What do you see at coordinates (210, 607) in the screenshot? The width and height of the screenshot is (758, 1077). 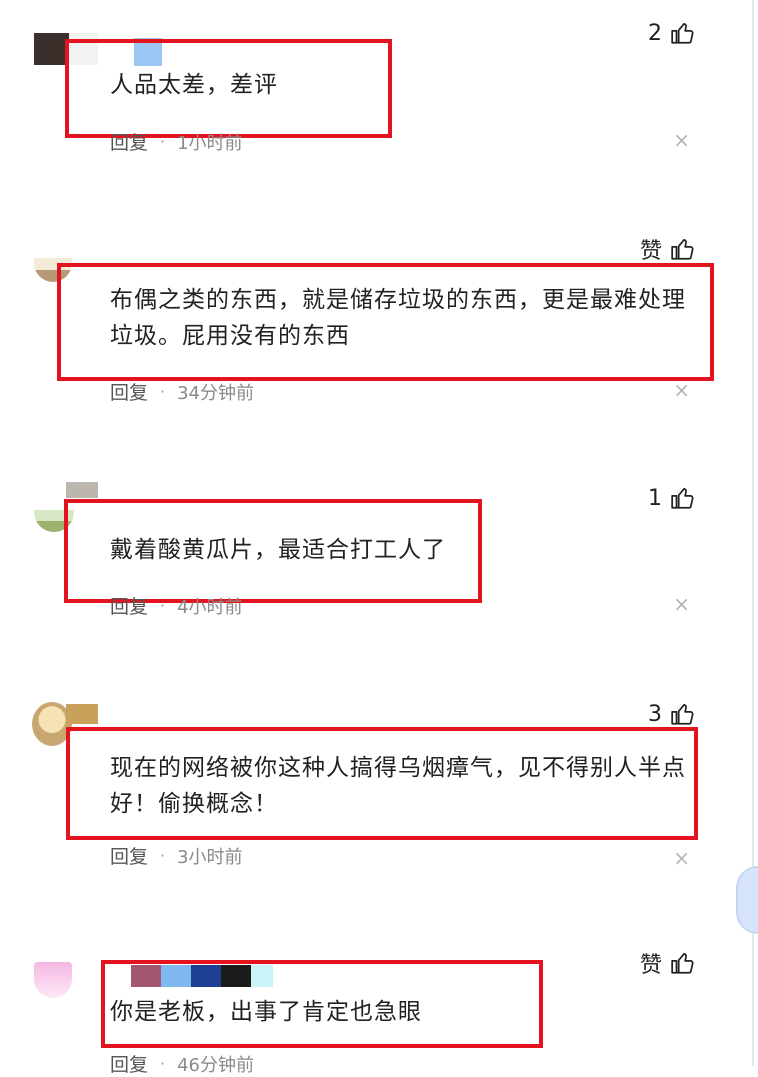 I see `timestamp: 4小时前` at bounding box center [210, 607].